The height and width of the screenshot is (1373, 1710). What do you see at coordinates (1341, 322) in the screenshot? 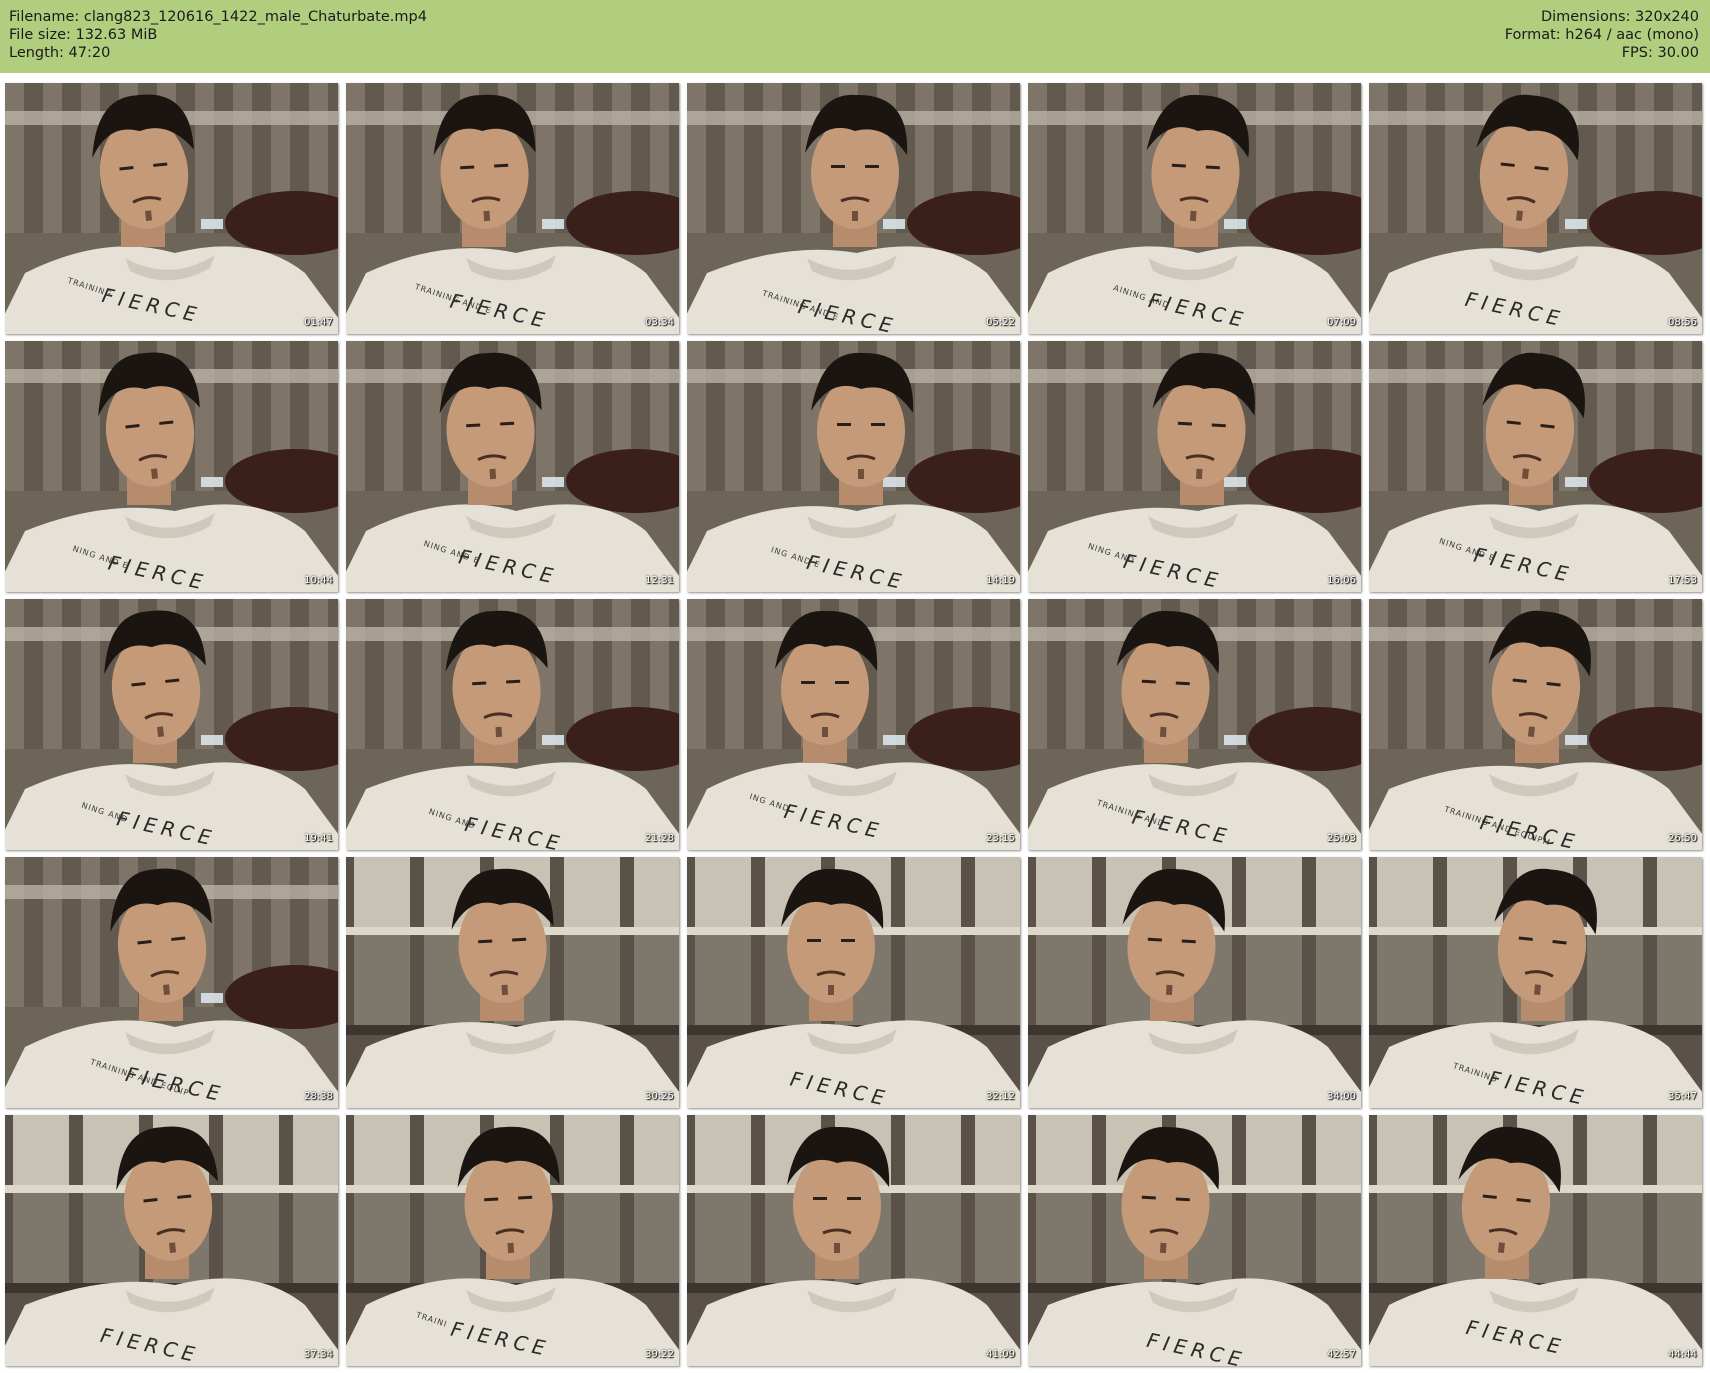
I see `thumbnail-timestamp: 07:09` at bounding box center [1341, 322].